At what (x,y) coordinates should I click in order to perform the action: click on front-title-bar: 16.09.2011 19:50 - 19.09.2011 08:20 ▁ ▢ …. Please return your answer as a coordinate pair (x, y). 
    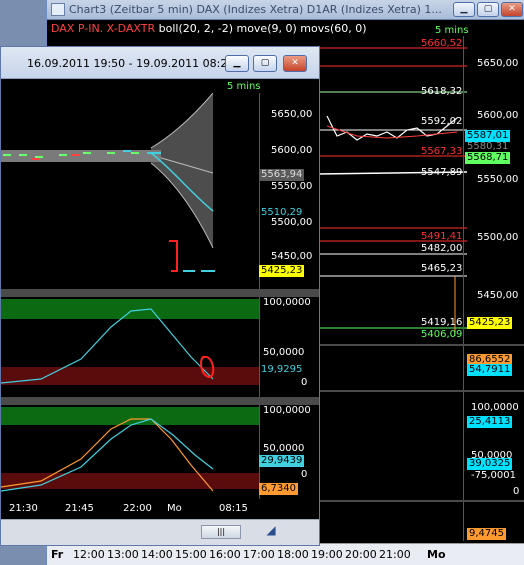
    Looking at the image, I should click on (160, 63).